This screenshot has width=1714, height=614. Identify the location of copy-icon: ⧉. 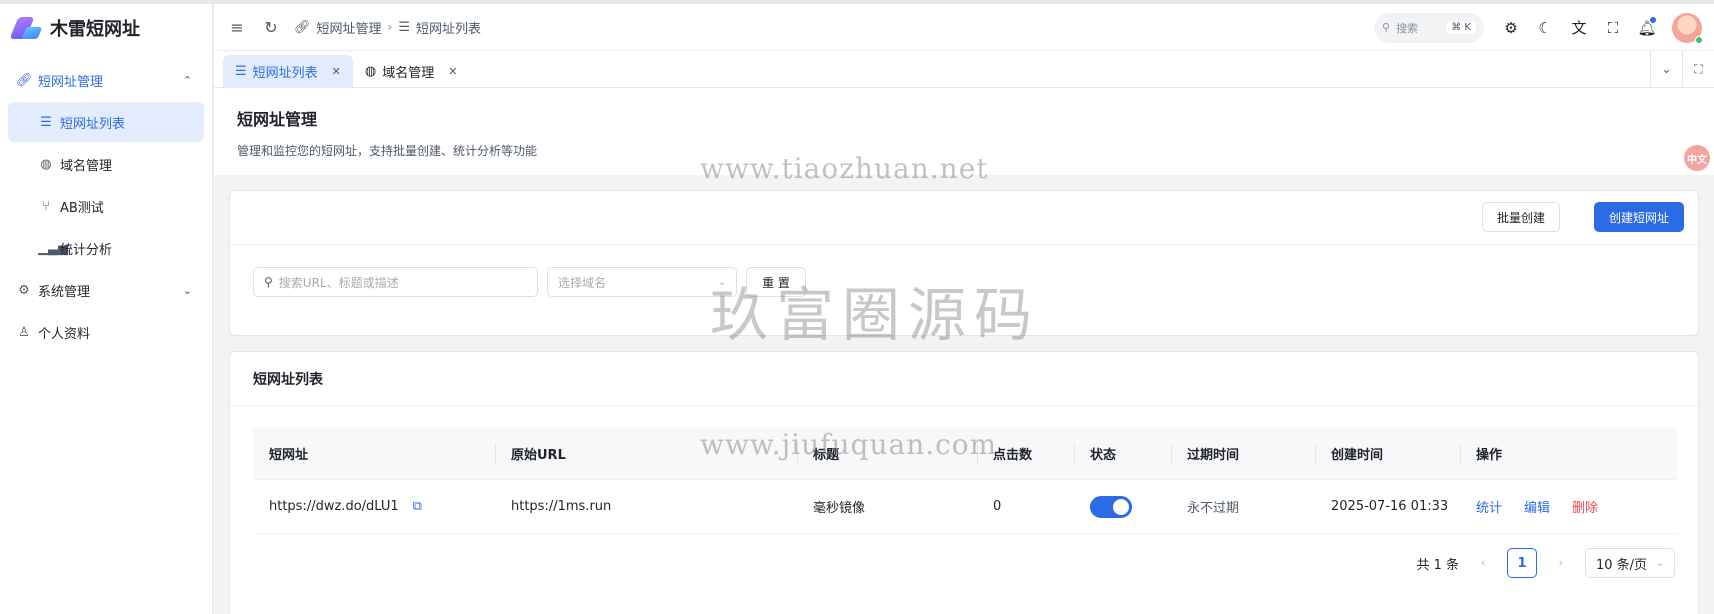
(417, 506).